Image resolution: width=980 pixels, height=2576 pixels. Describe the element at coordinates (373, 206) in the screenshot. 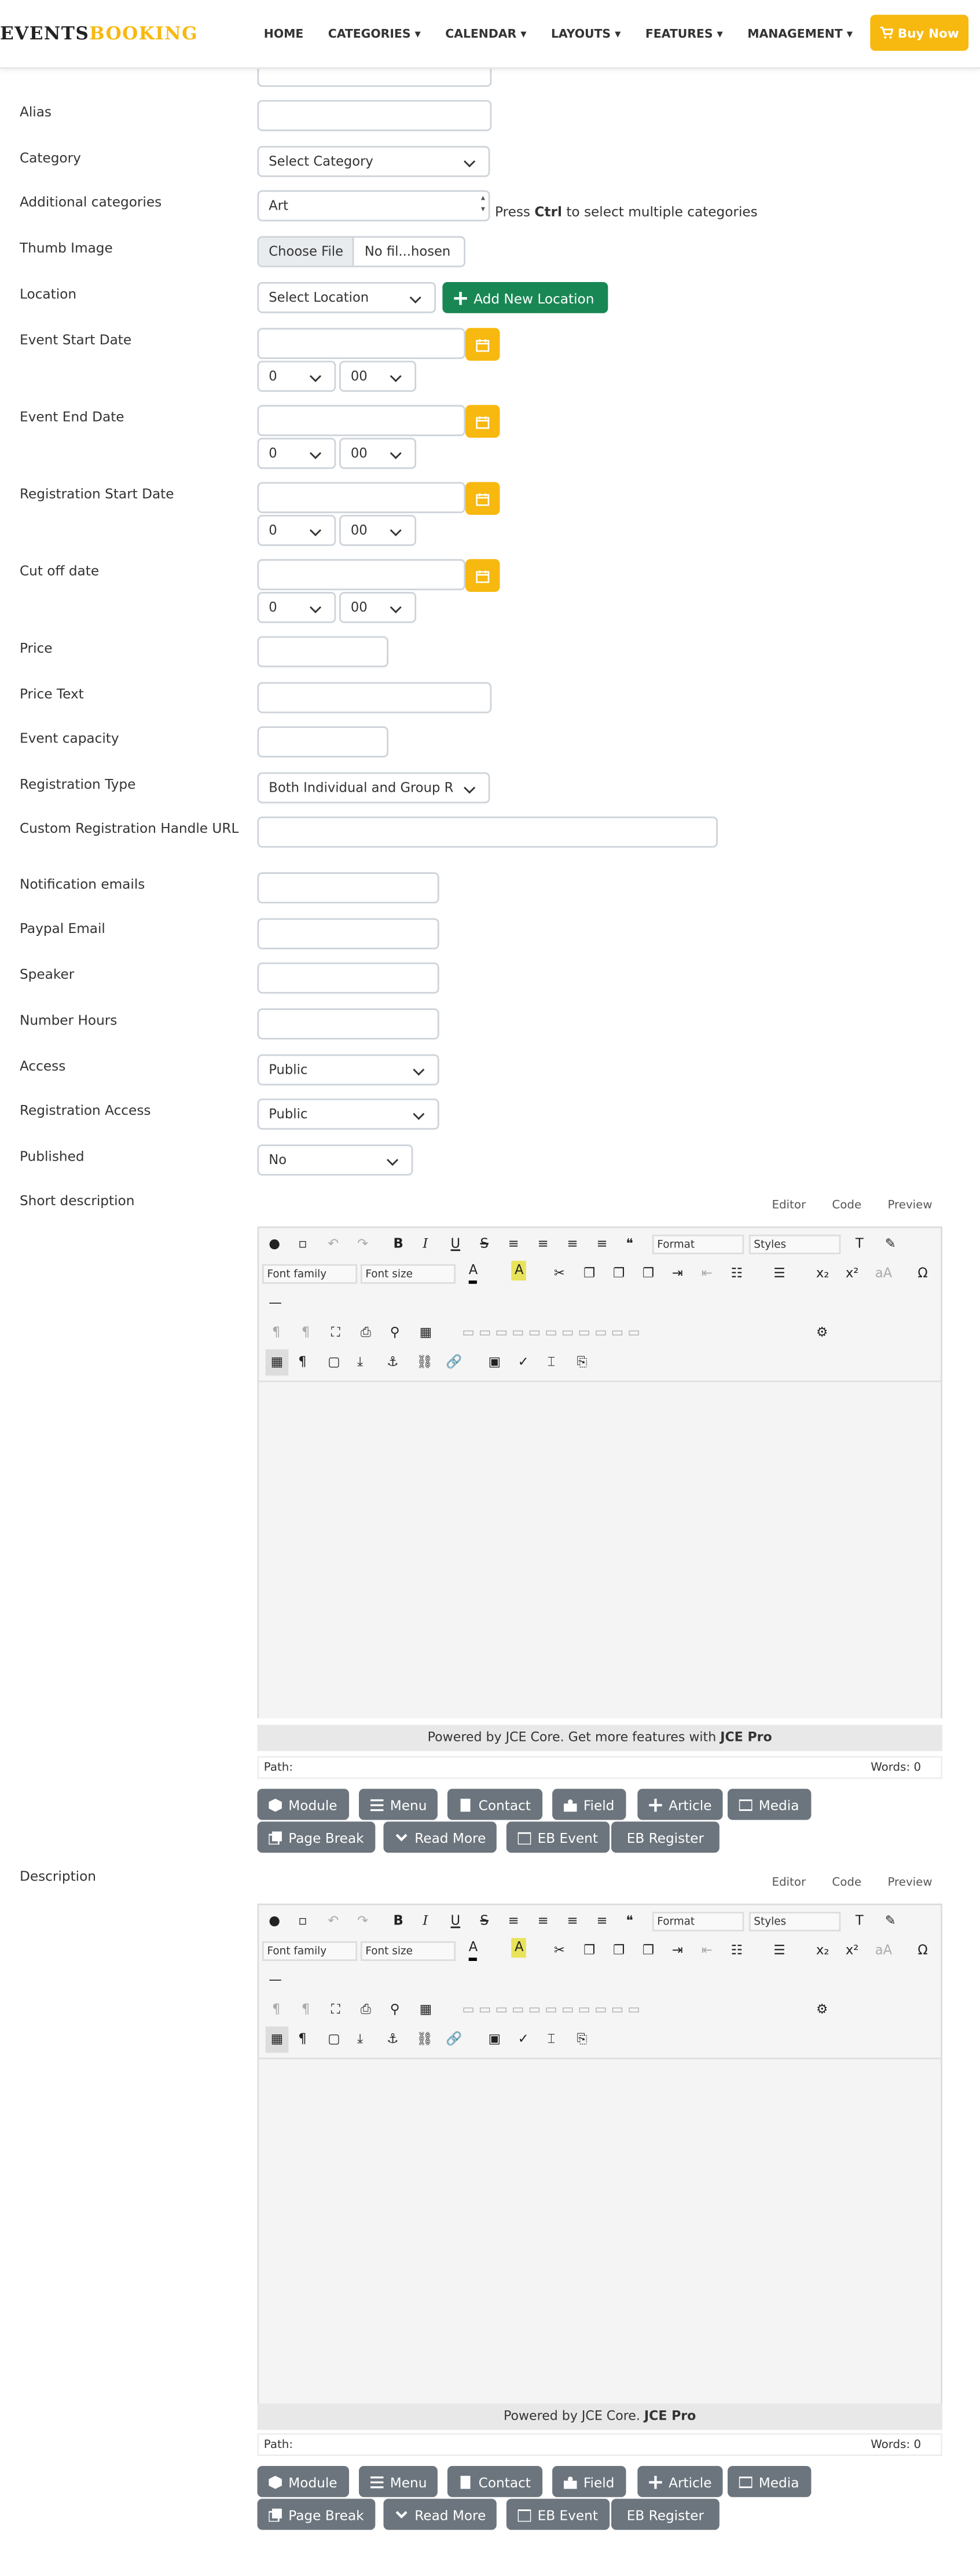

I see `additional-categories-select: Art ▴ ▾` at that location.